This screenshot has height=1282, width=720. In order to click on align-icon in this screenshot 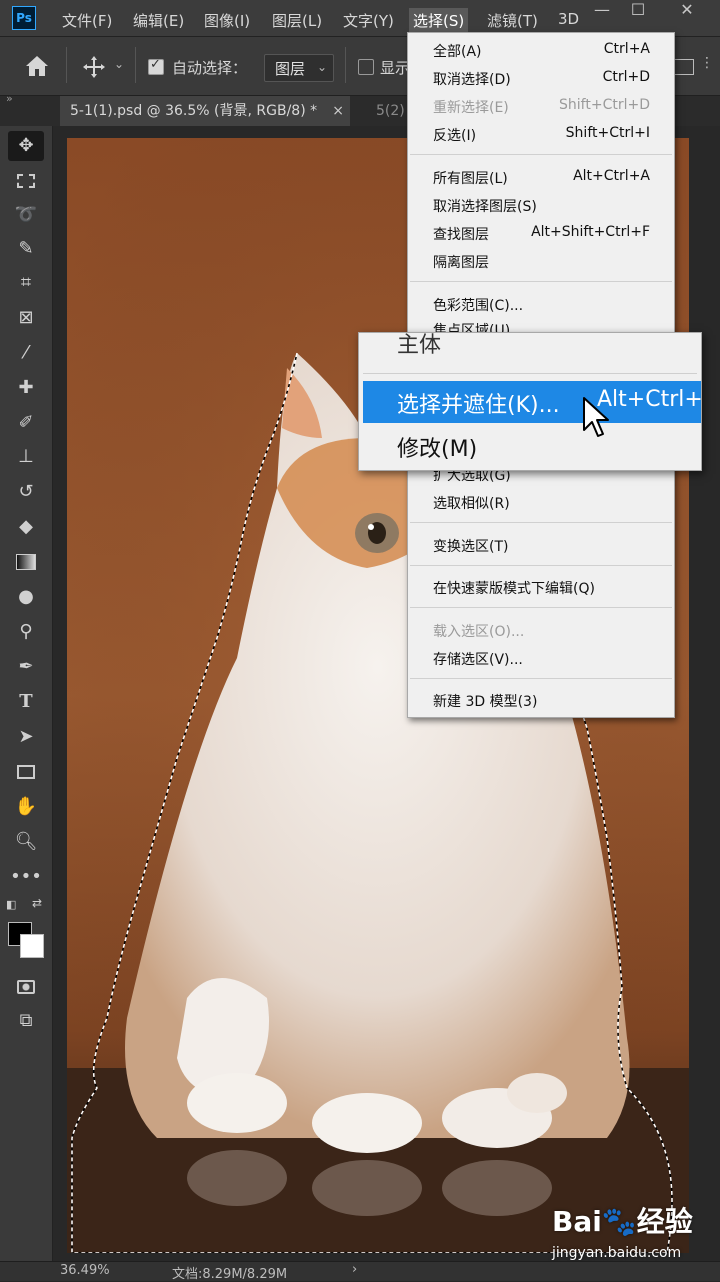, I will do `click(684, 67)`.